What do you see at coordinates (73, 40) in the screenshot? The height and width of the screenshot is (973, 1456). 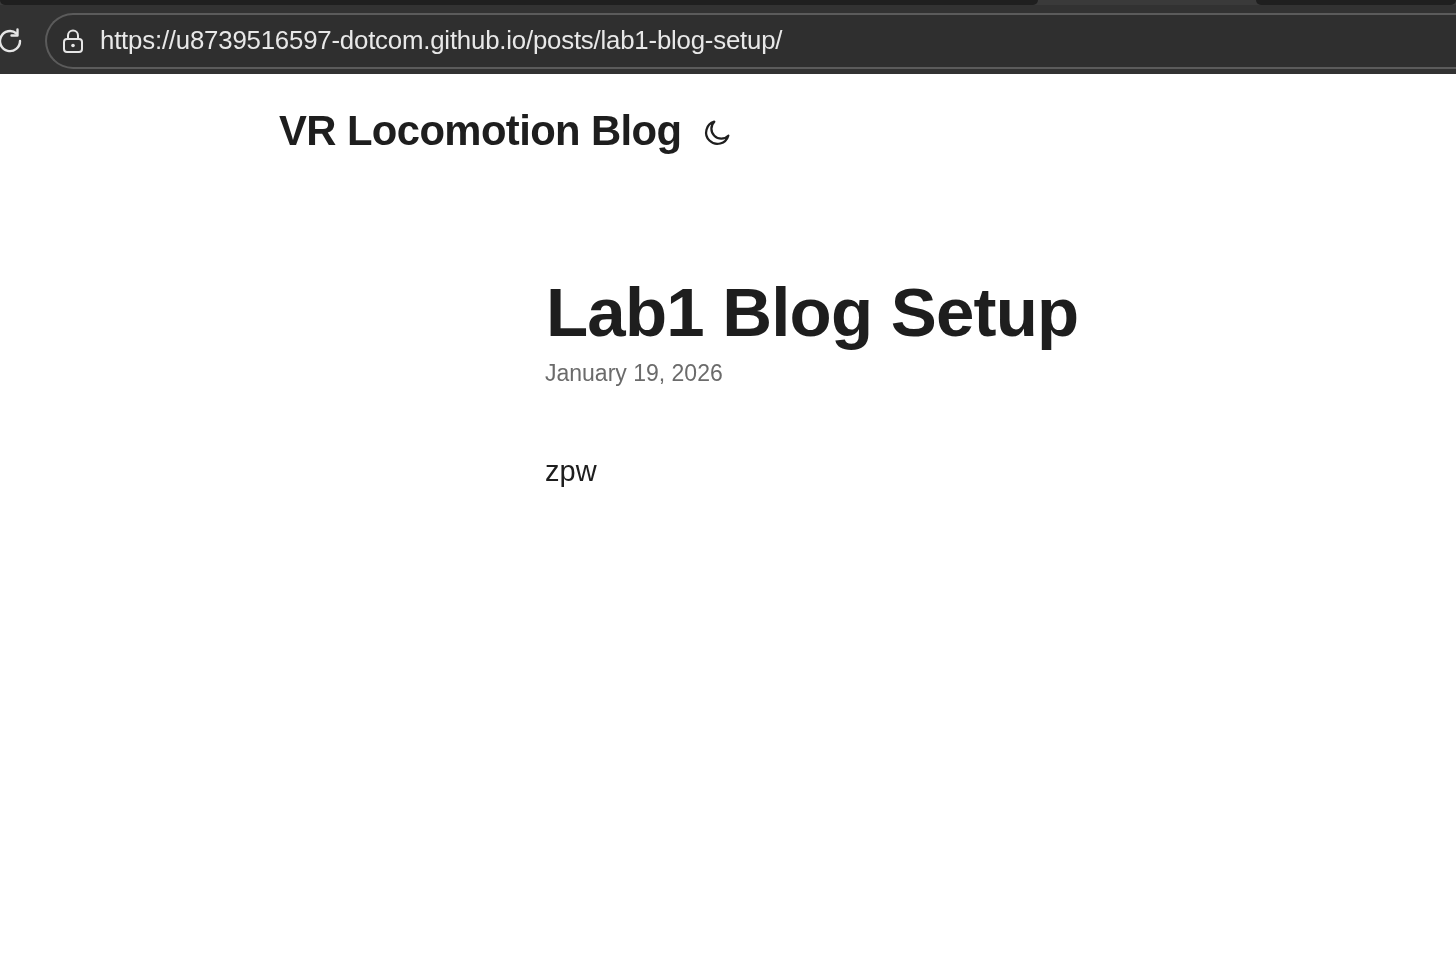 I see `lock-icon` at bounding box center [73, 40].